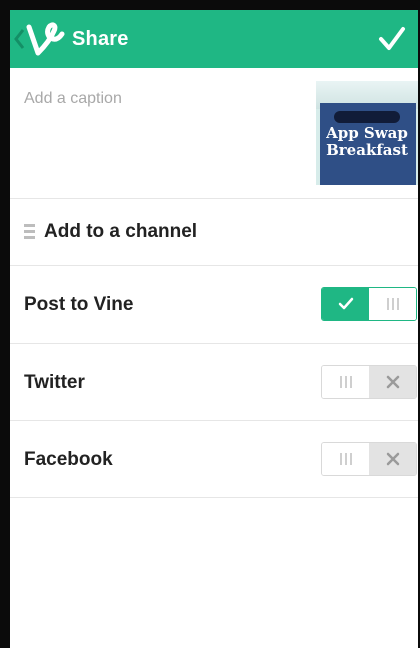  What do you see at coordinates (121, 231) in the screenshot?
I see `add-to-channel-label: Add to a channel` at bounding box center [121, 231].